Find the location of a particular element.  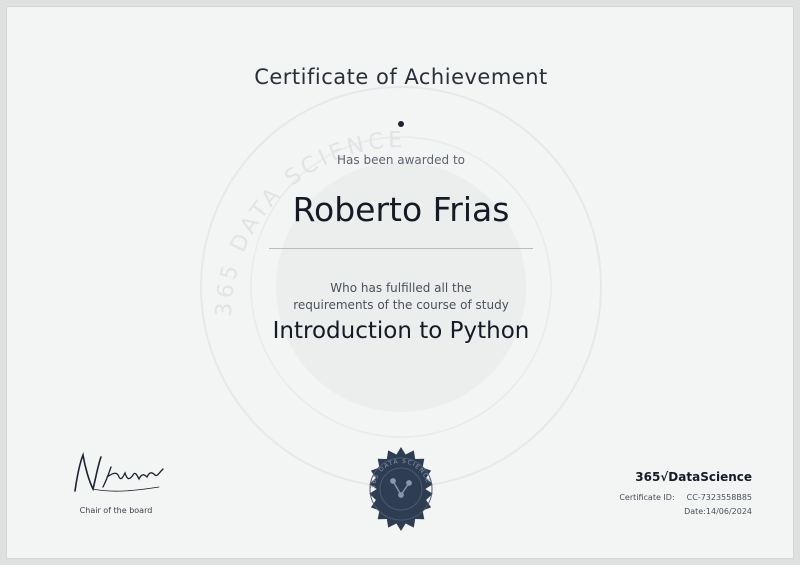

certificate-date: Date:14/06/2024 is located at coordinates (659, 511).